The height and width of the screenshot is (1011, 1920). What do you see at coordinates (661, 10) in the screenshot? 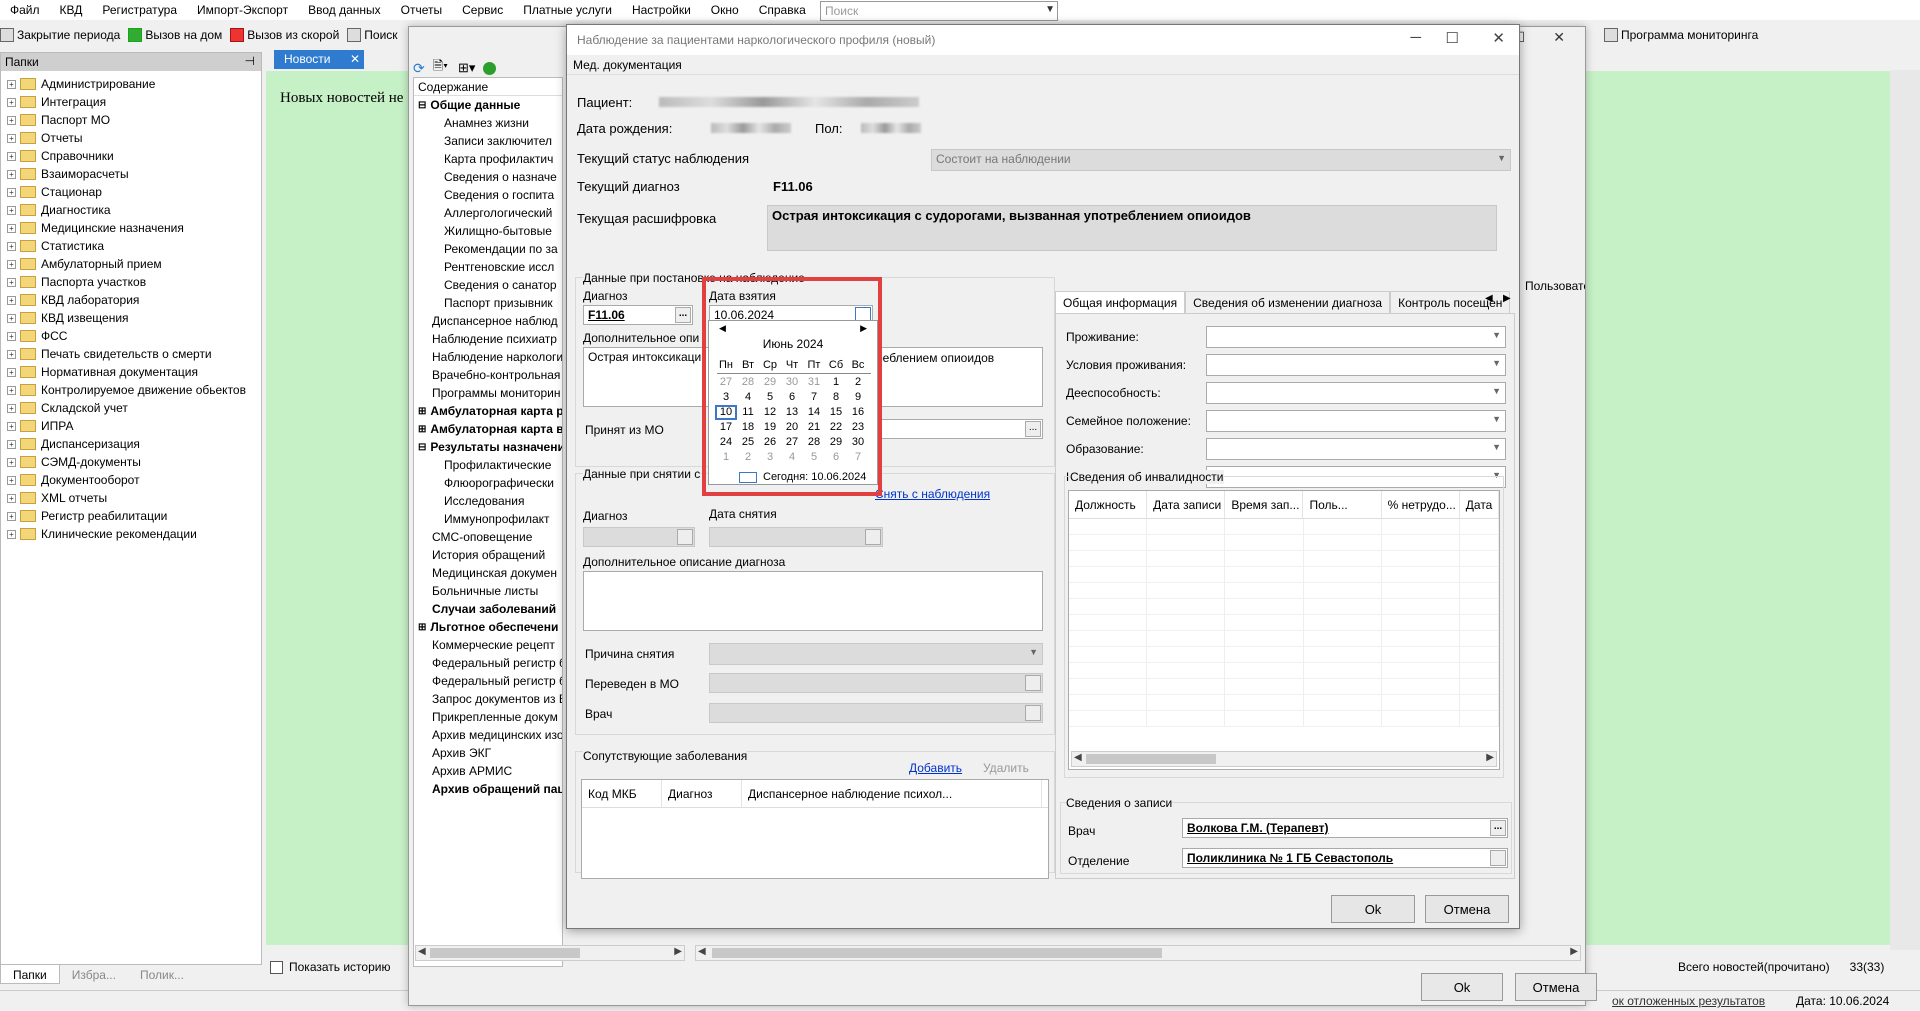
I see `menu-item: Настройки` at bounding box center [661, 10].